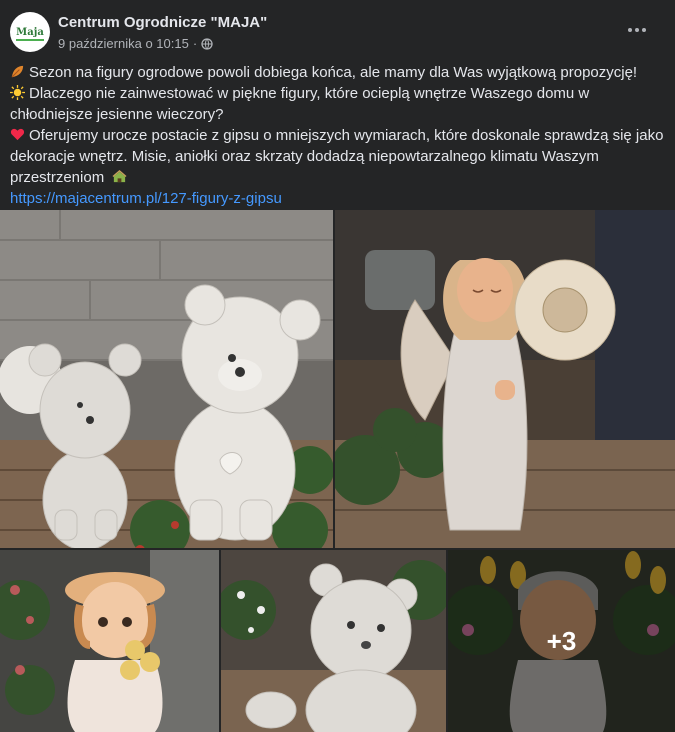 The image size is (675, 732). I want to click on photo-girl, so click(109, 641).